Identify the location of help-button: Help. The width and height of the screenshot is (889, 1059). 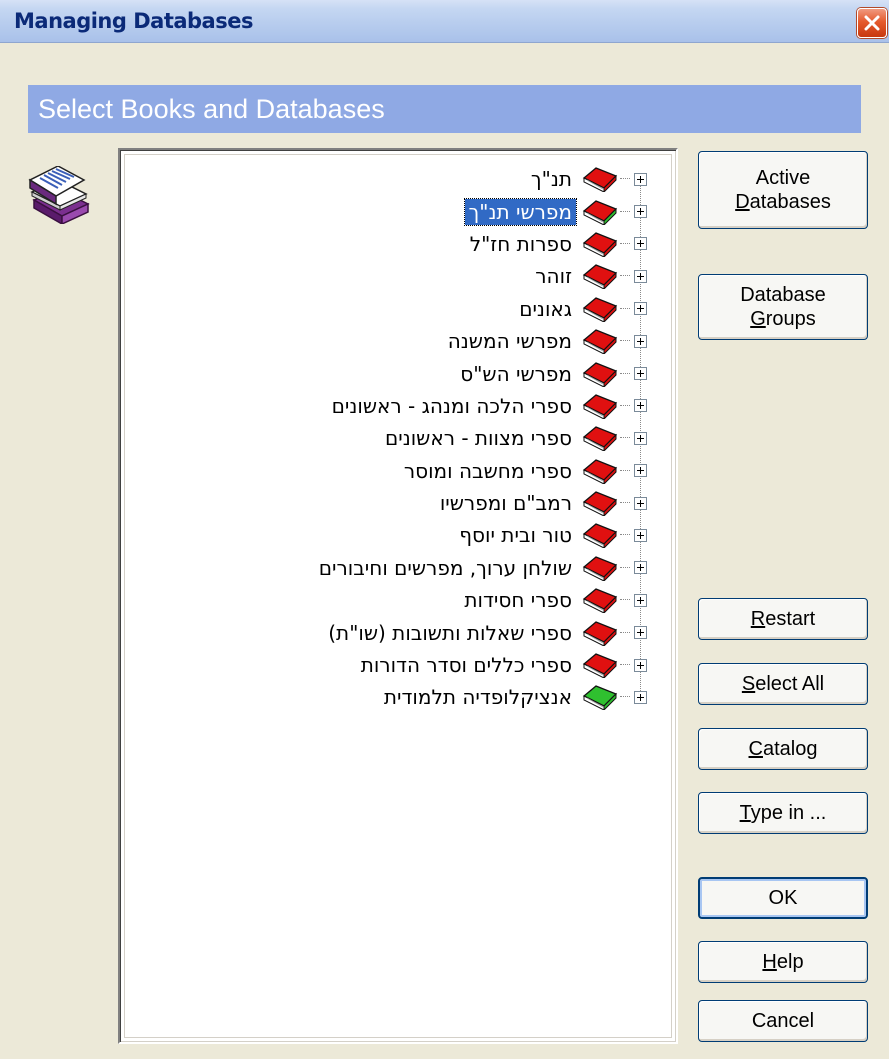
(783, 962).